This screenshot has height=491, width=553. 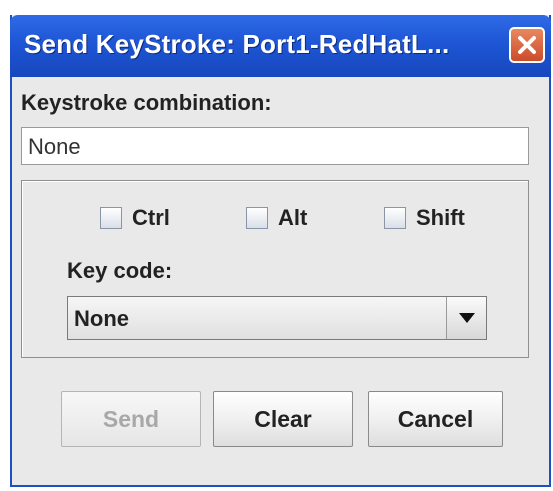 What do you see at coordinates (101, 318) in the screenshot?
I see `key-code-value: None` at bounding box center [101, 318].